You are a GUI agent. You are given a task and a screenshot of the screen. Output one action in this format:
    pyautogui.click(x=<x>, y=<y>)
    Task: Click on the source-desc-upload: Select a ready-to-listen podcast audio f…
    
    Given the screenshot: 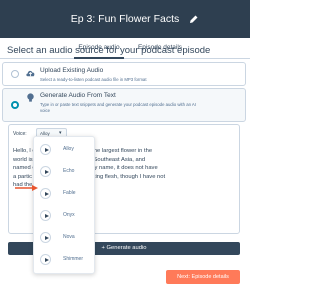 What is the action you would take?
    pyautogui.click(x=93, y=79)
    